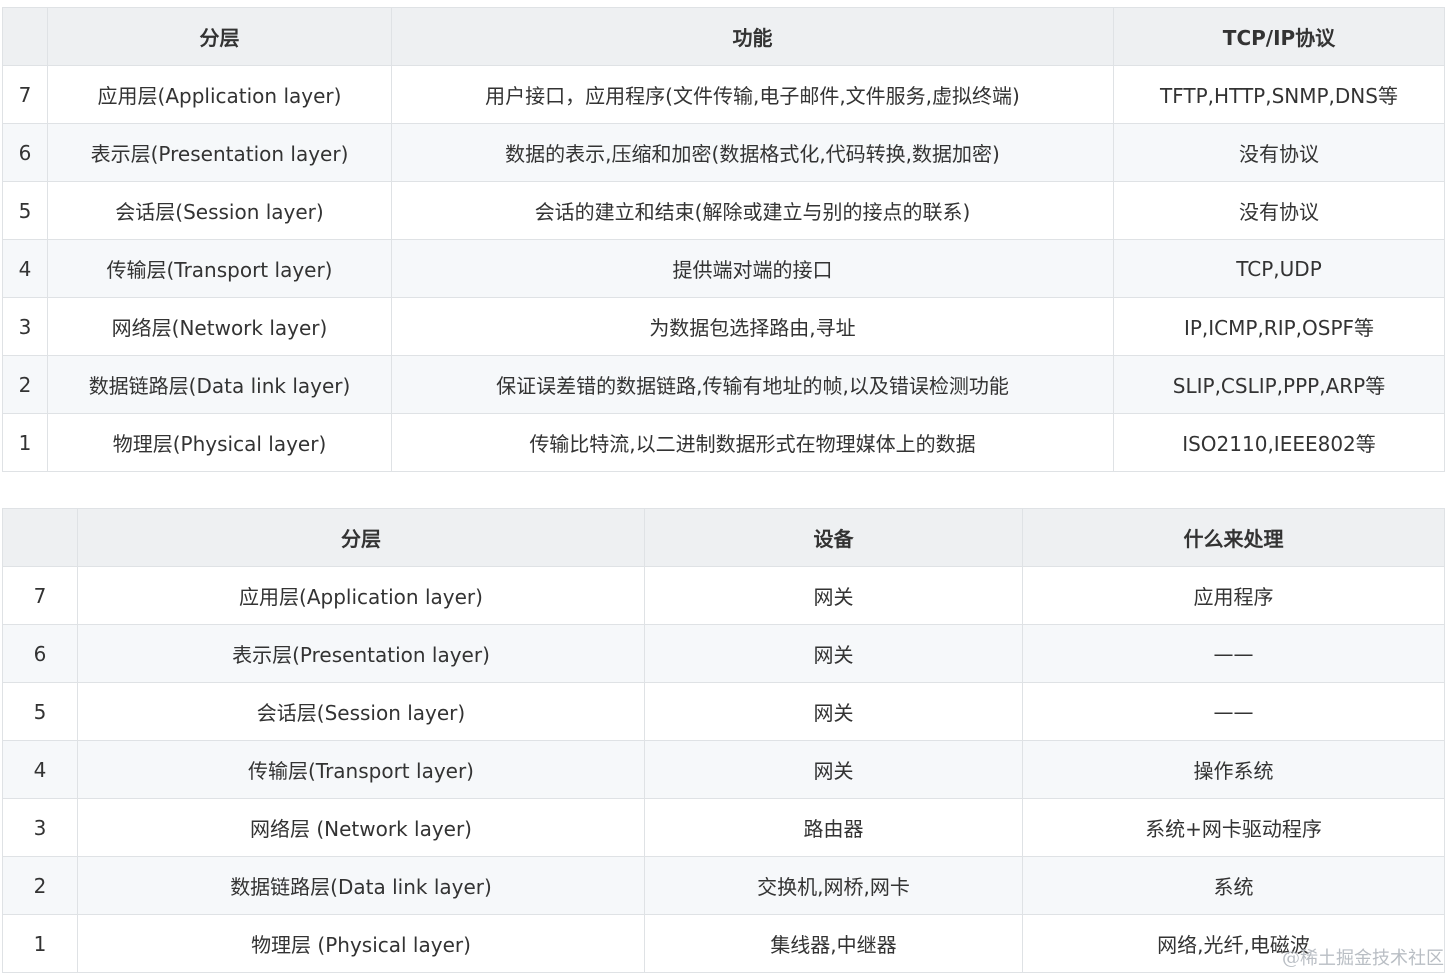 Image resolution: width=1450 pixels, height=976 pixels. Describe the element at coordinates (752, 326) in the screenshot. I see `cell-function: 为数据包选择路由,寻址` at that location.